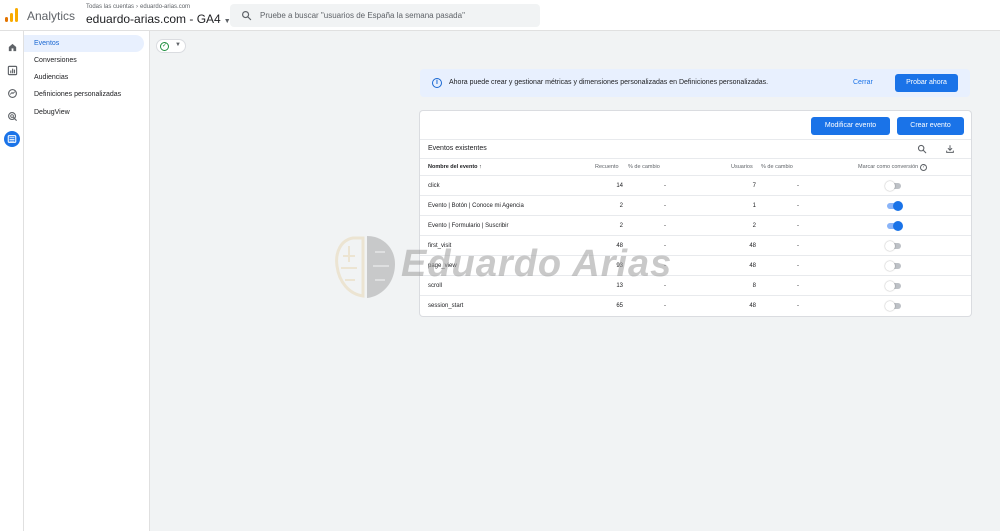 The height and width of the screenshot is (531, 1000). I want to click on search-bar, so click(385, 15).